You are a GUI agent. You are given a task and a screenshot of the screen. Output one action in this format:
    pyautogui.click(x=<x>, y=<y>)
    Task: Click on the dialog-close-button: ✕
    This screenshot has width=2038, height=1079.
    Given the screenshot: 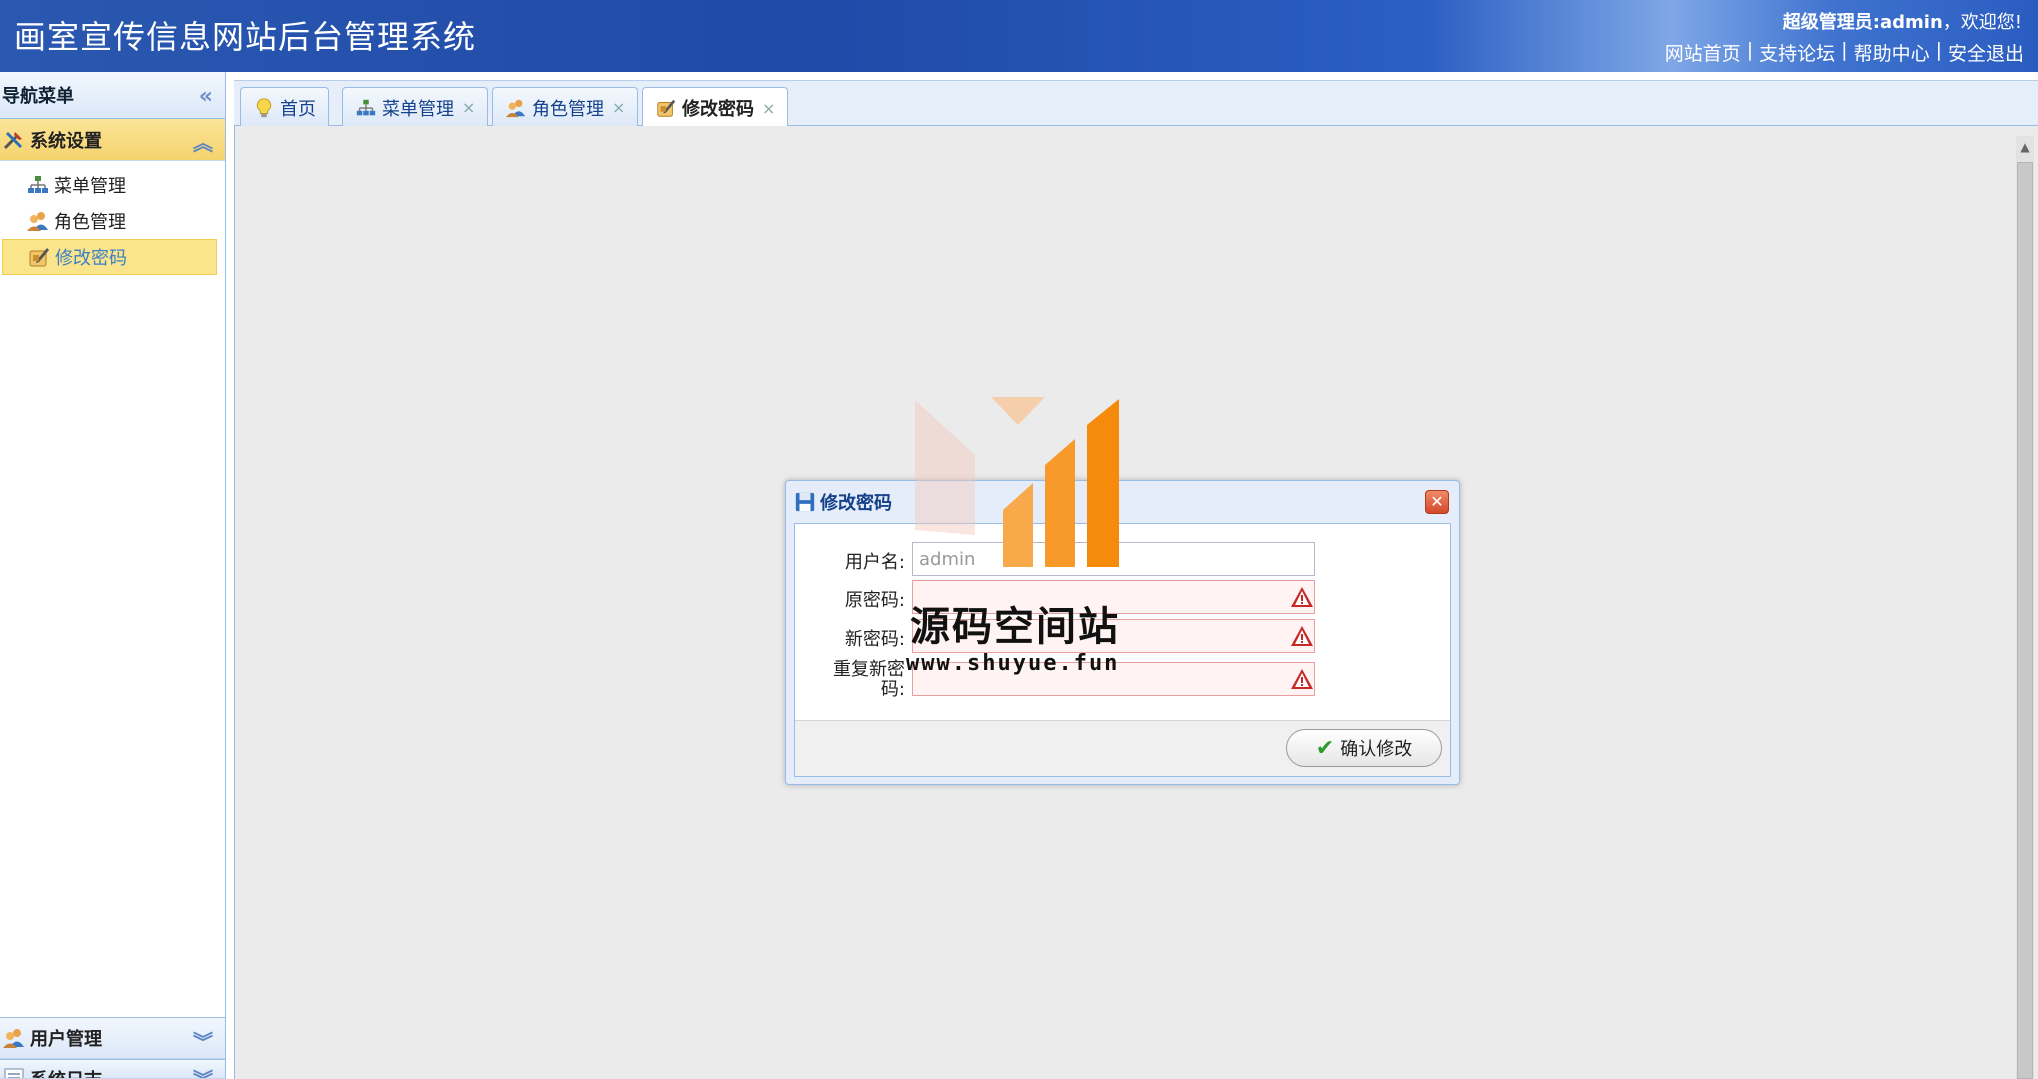 What is the action you would take?
    pyautogui.click(x=1437, y=502)
    